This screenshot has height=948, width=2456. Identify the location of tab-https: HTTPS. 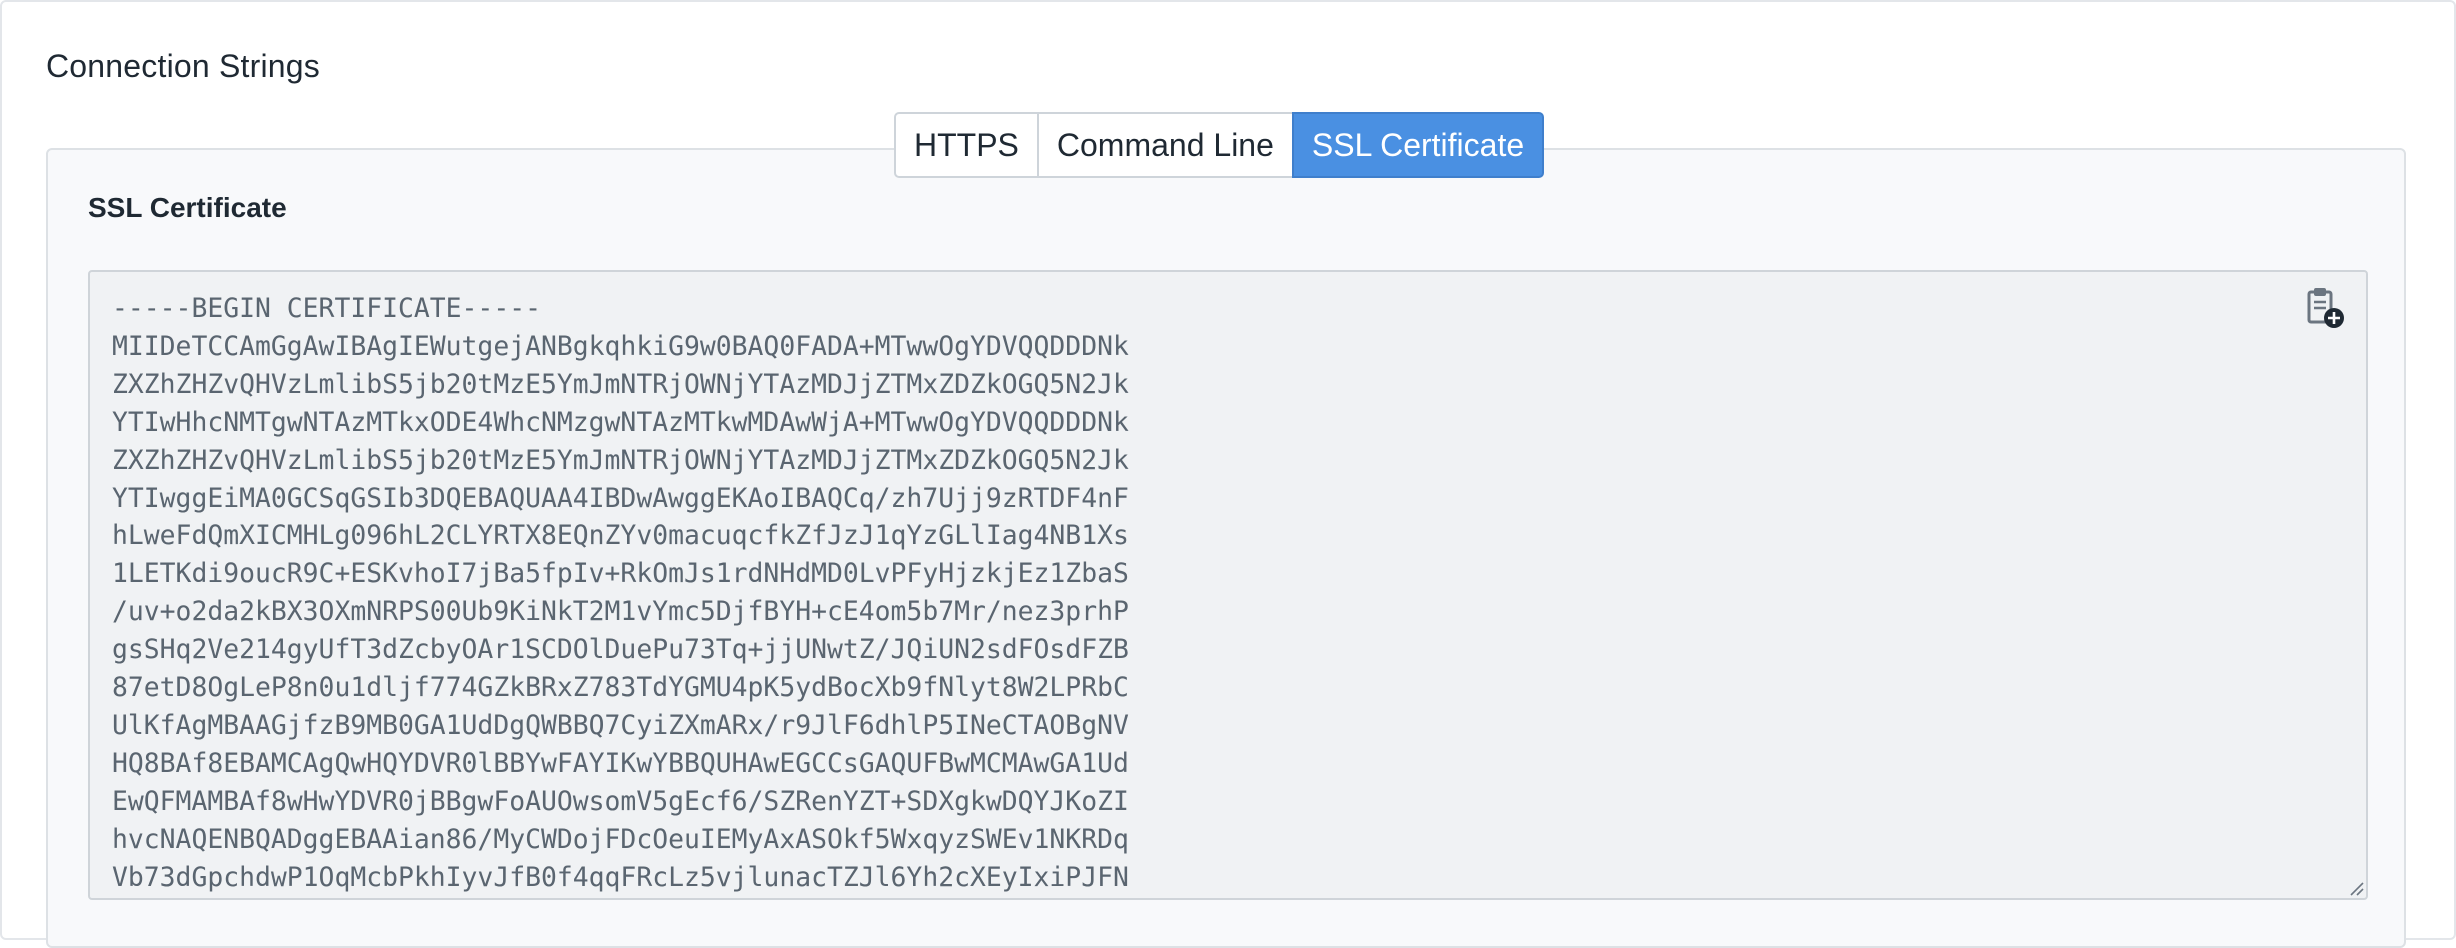
(966, 145).